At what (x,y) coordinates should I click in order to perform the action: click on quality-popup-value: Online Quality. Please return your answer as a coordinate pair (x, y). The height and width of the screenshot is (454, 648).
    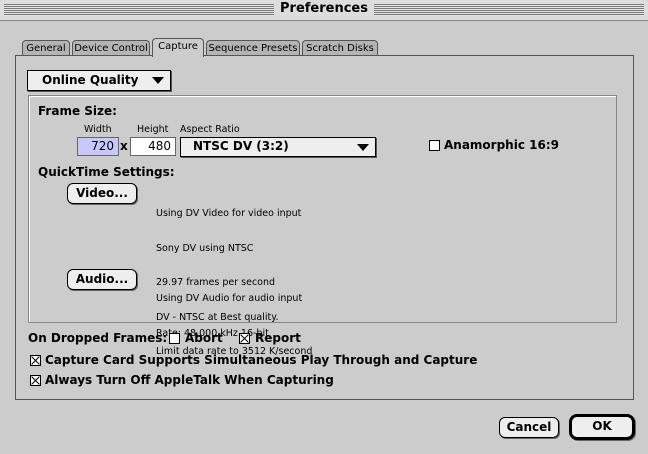
    Looking at the image, I should click on (90, 80).